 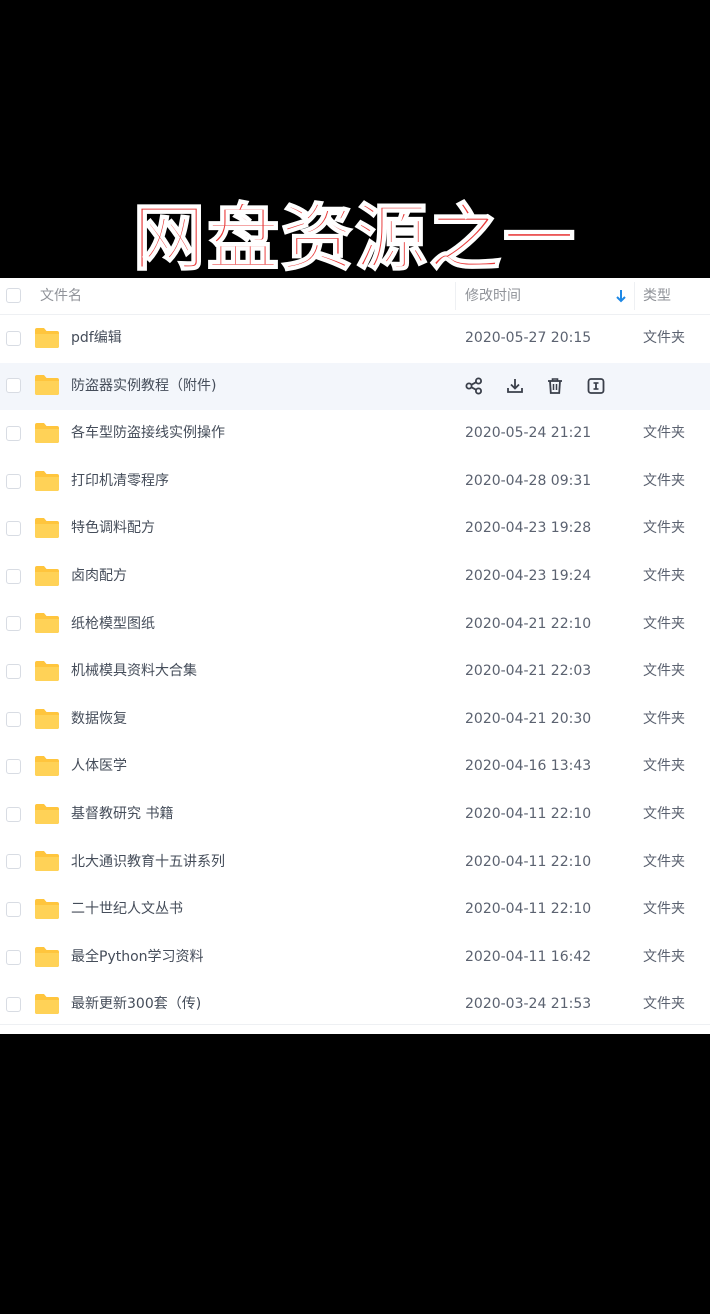 What do you see at coordinates (354, 238) in the screenshot?
I see `banner-title: 网盘资源之一` at bounding box center [354, 238].